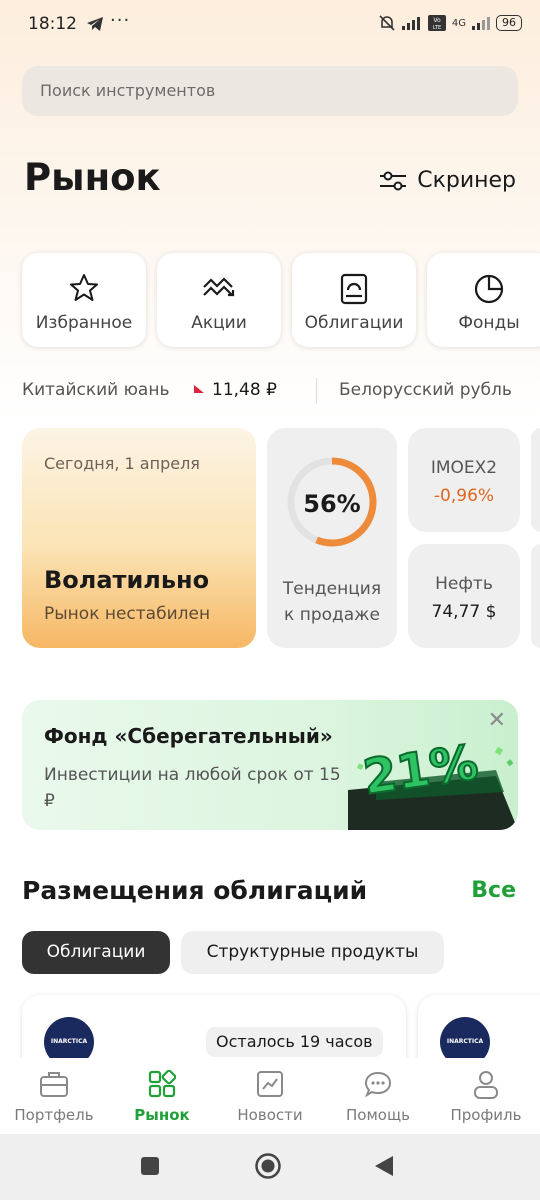 The width and height of the screenshot is (540, 1200). Describe the element at coordinates (466, 180) in the screenshot. I see `screener-label: Скринер` at that location.